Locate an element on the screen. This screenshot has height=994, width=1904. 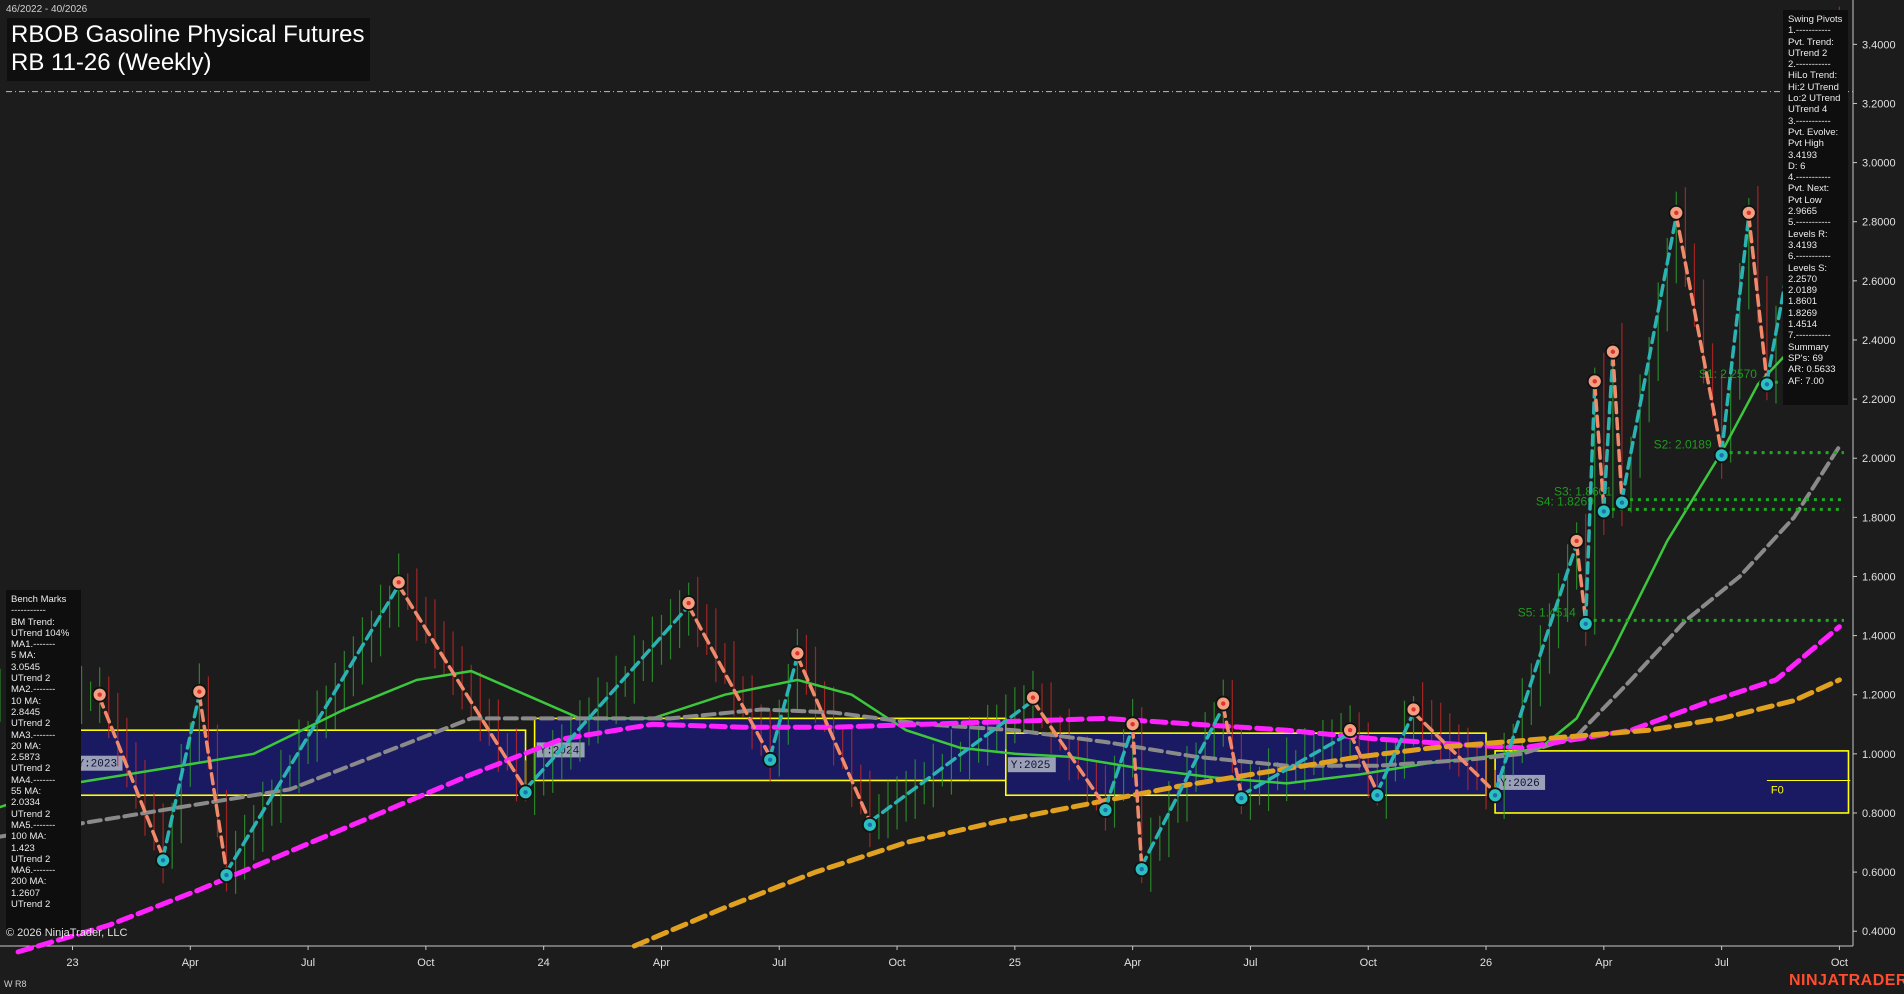
bench-line: 10 MA: is located at coordinates (26, 701).